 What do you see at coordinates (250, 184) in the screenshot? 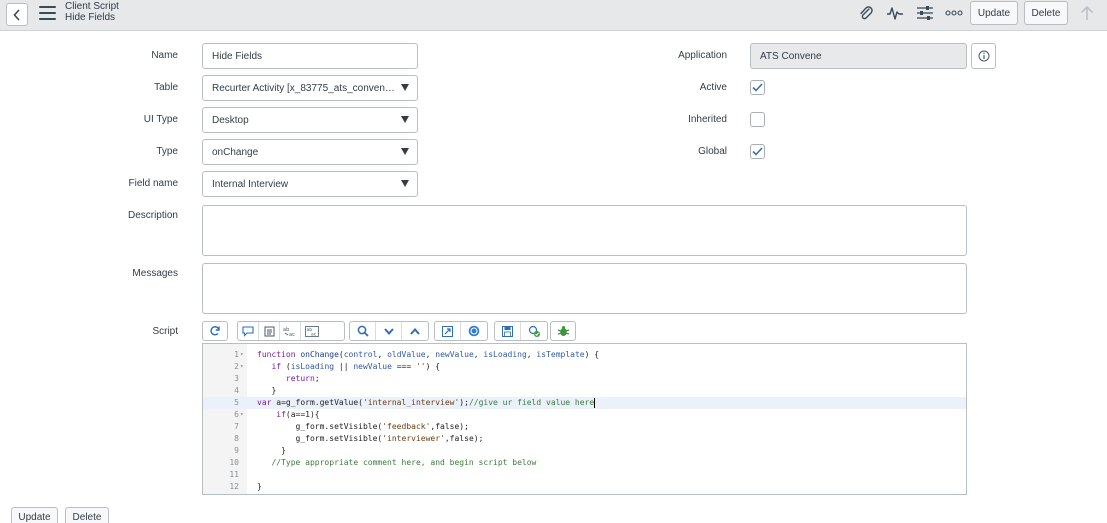
I see `field-name-value: Internal Interview` at bounding box center [250, 184].